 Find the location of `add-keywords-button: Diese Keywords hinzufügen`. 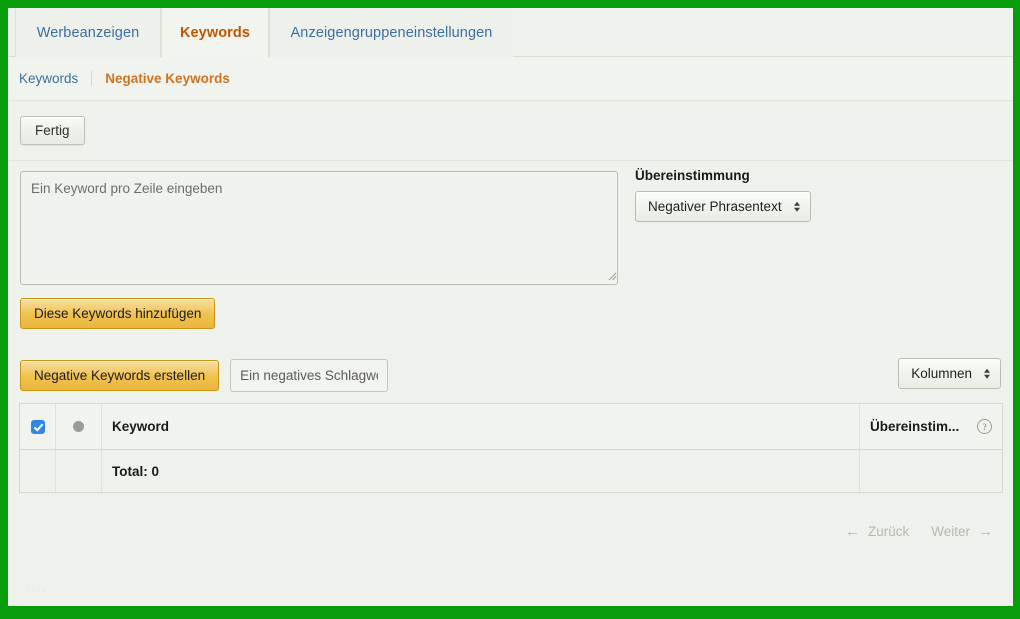

add-keywords-button: Diese Keywords hinzufügen is located at coordinates (118, 313).